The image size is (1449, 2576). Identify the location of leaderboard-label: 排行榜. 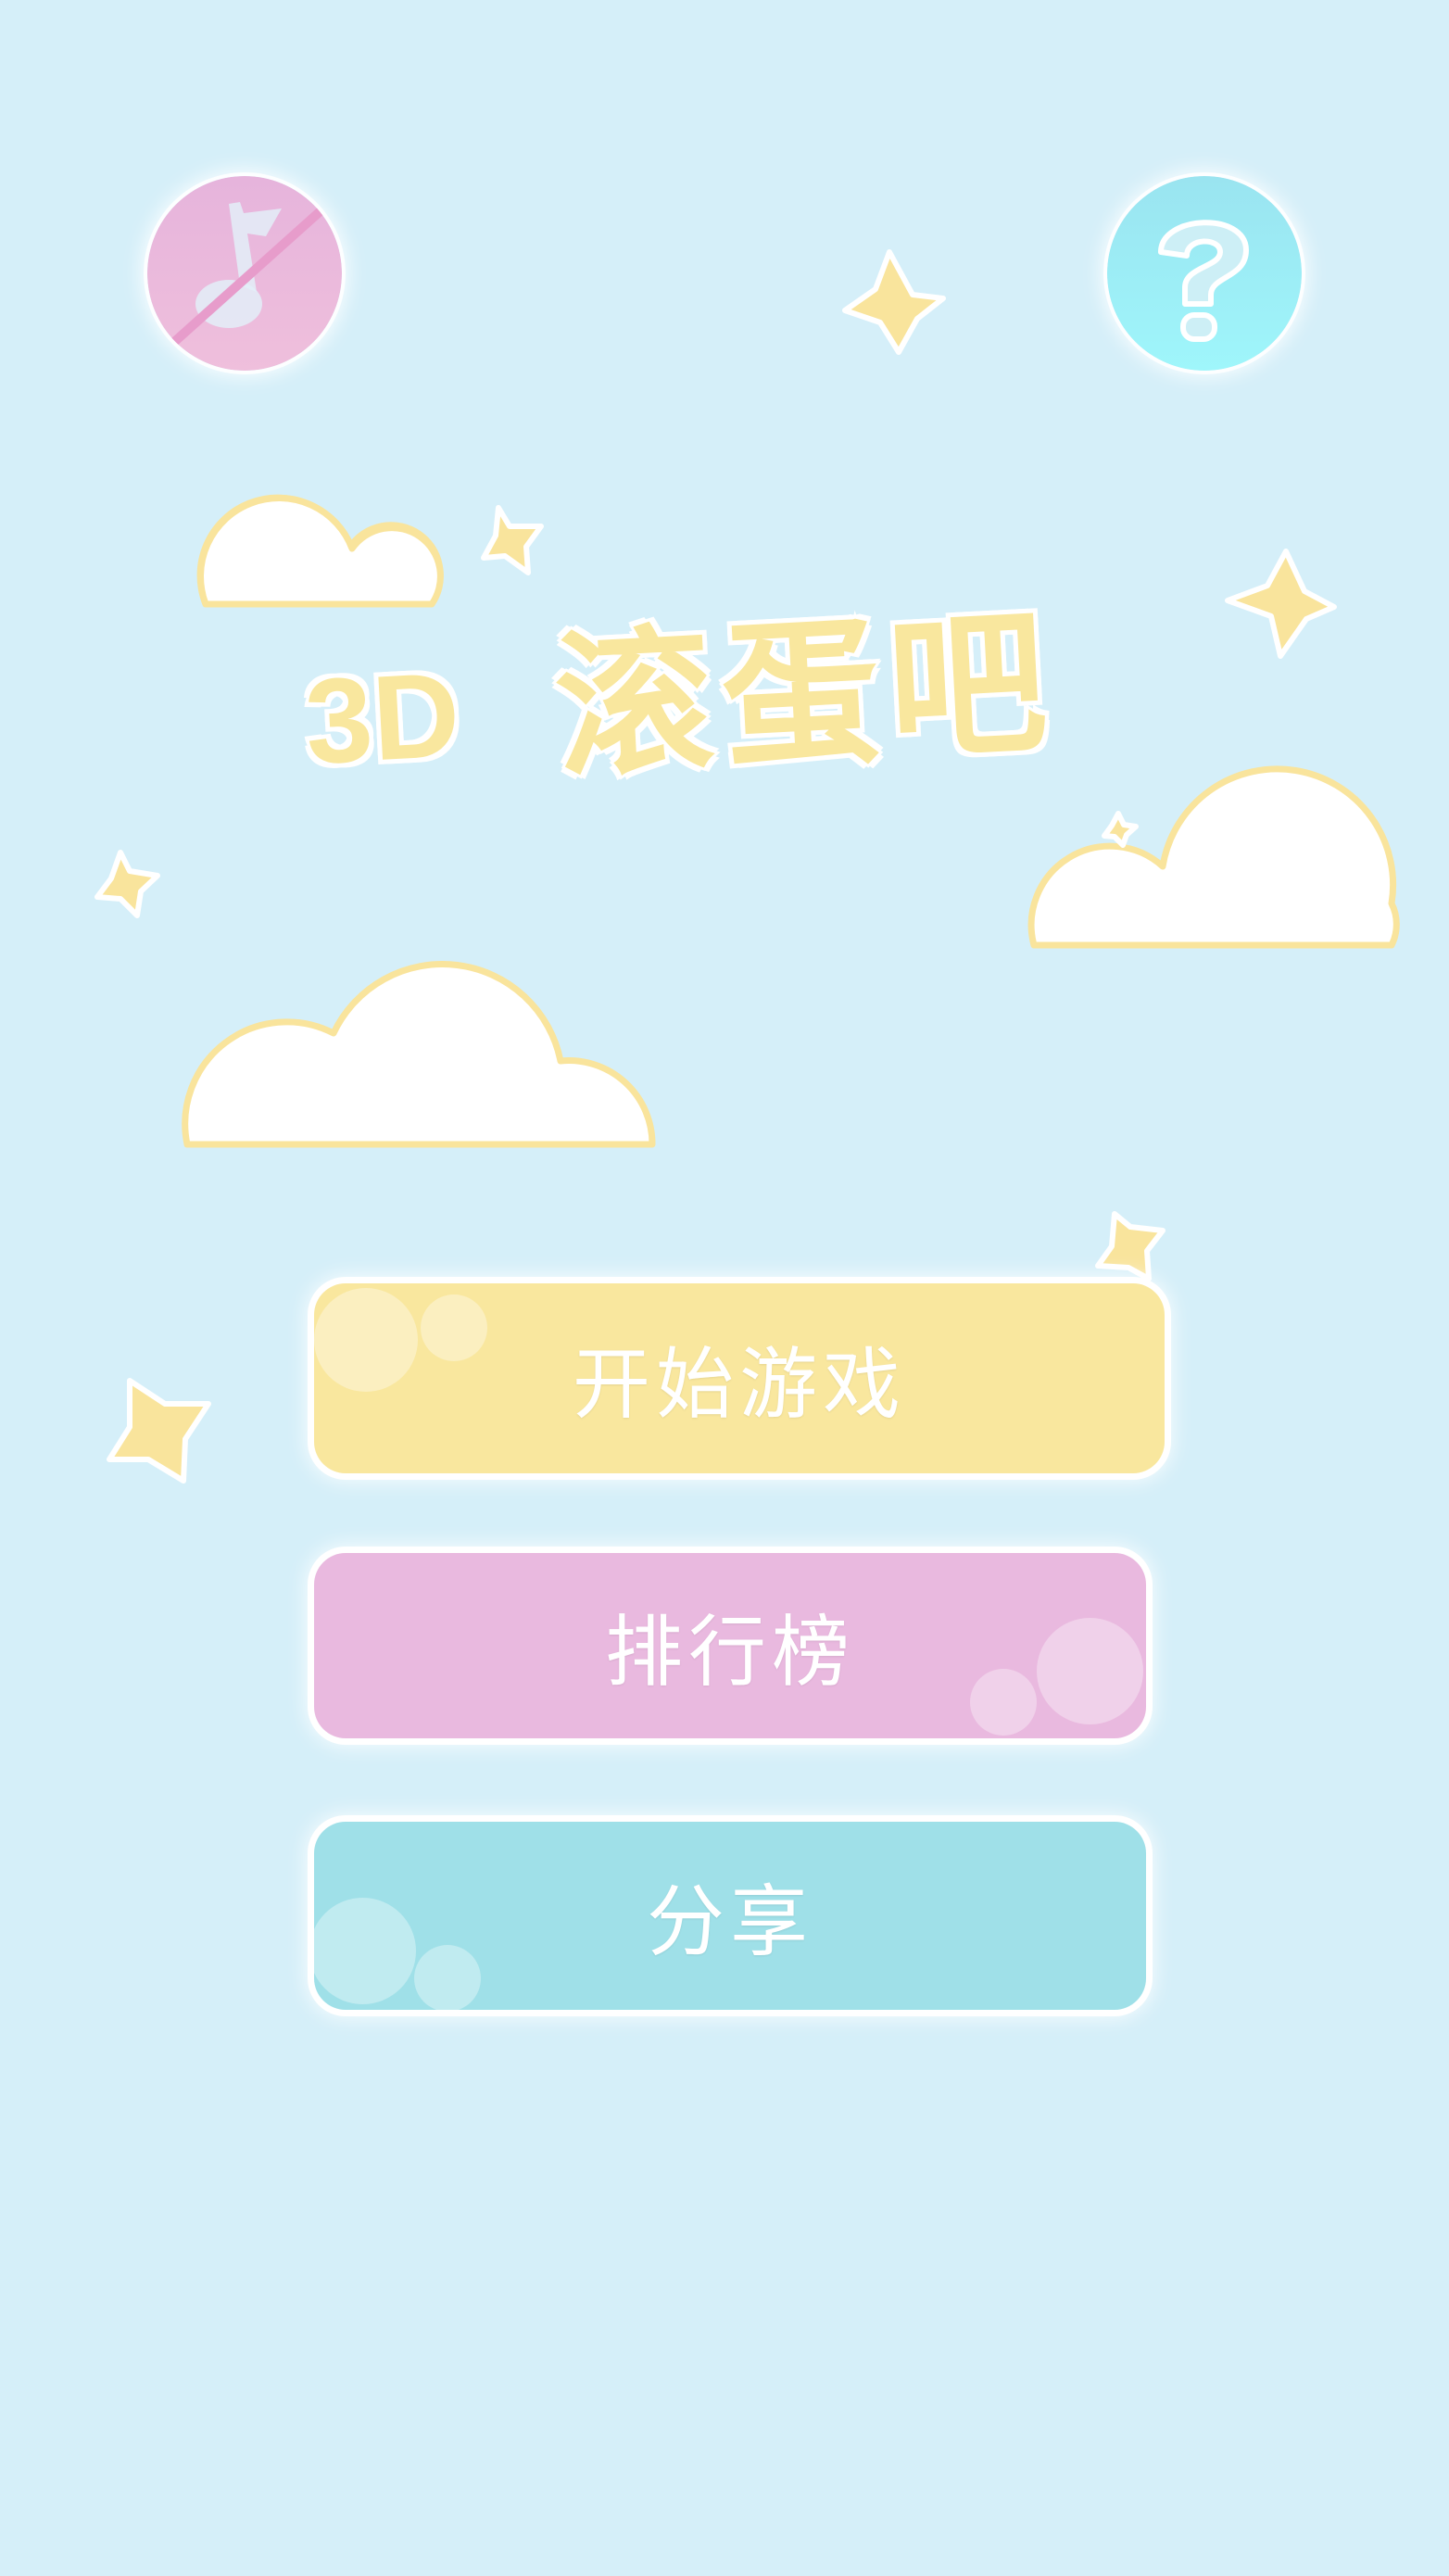
(729, 1652).